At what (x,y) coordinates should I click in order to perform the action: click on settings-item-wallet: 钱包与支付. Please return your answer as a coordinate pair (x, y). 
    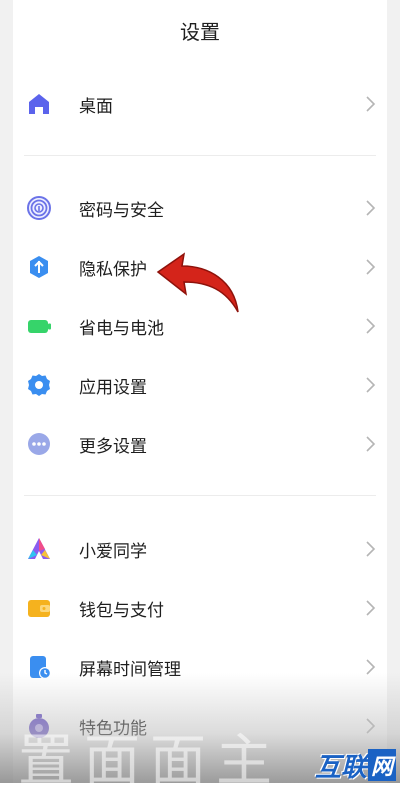
    Looking at the image, I should click on (200, 608).